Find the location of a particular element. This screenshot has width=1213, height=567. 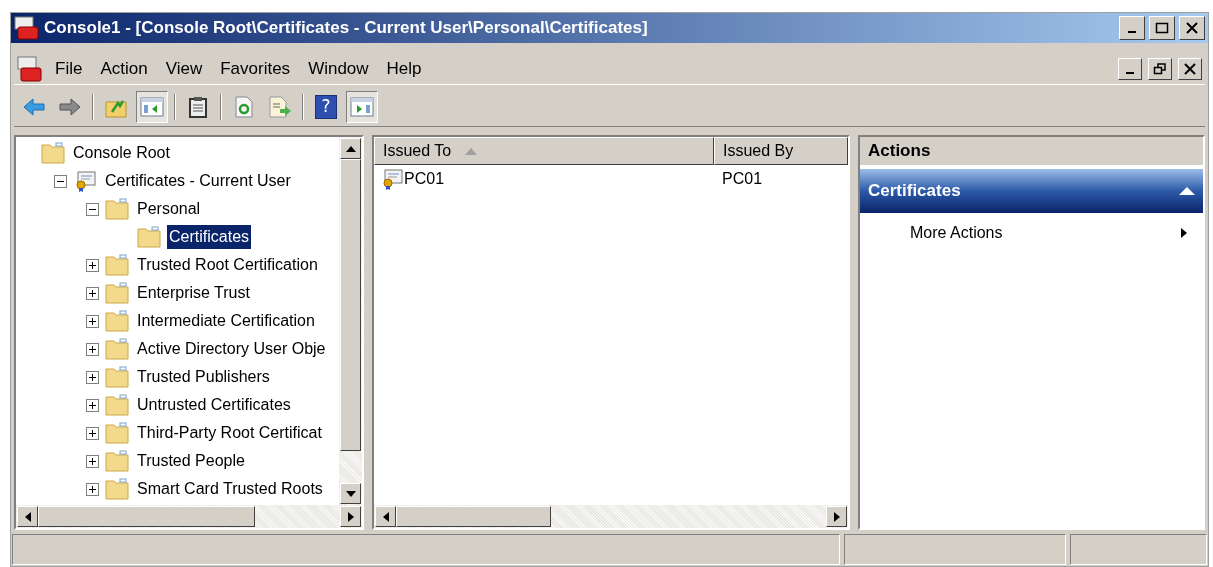

tree-item: Trusted People is located at coordinates (191, 461).